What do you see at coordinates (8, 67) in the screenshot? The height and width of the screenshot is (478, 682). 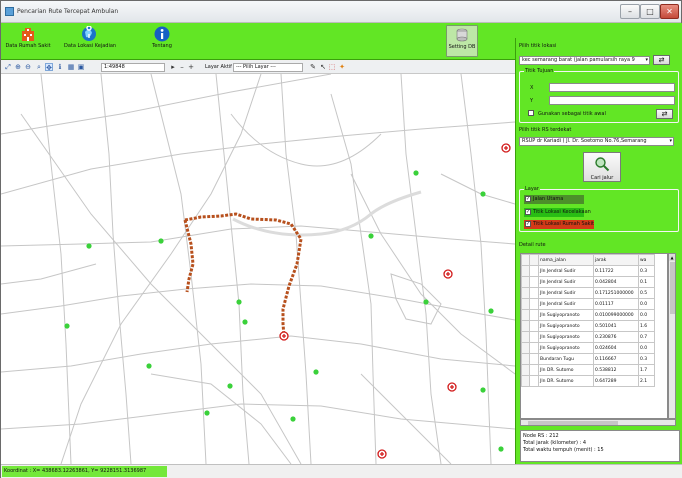 I see `full-extent-icon: ⤢` at bounding box center [8, 67].